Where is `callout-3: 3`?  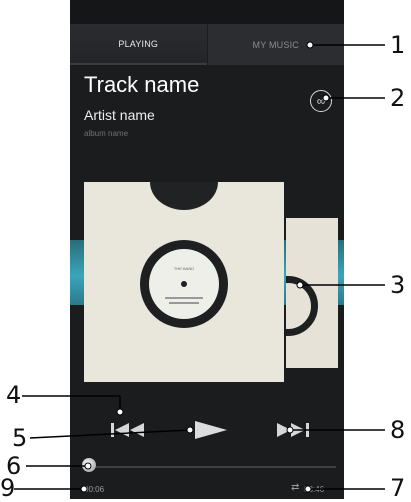
callout-3: 3 is located at coordinates (398, 285).